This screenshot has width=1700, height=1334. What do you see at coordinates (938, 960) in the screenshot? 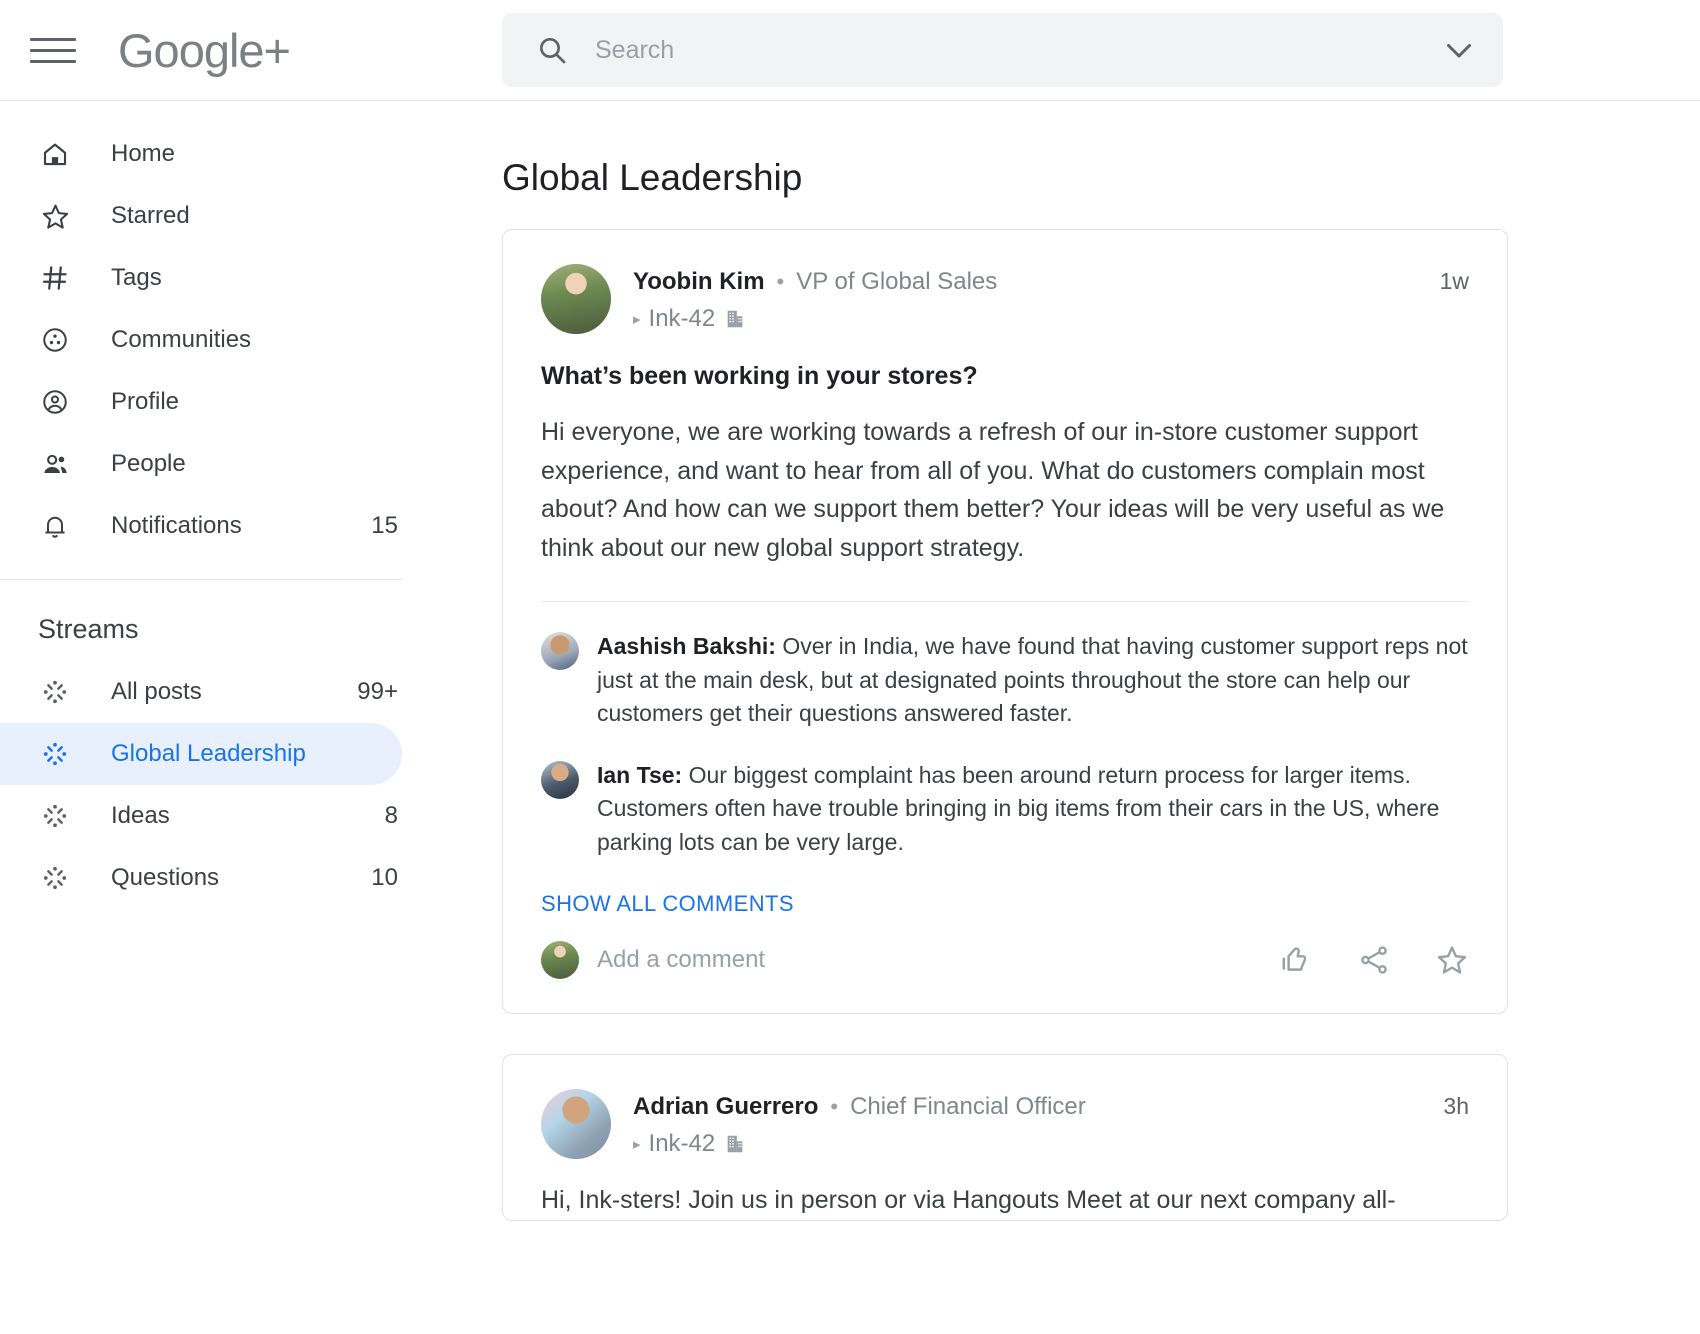
I see `add-comment-input: Add a comment` at bounding box center [938, 960].